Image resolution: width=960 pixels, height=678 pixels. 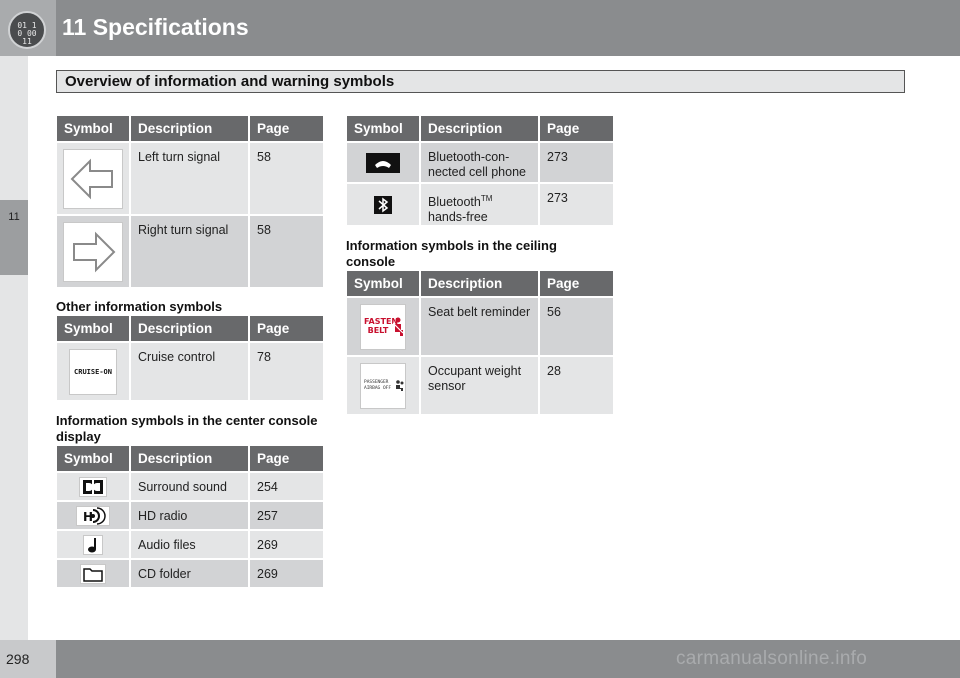 I want to click on description-cell: Left turn signal, so click(x=189, y=178).